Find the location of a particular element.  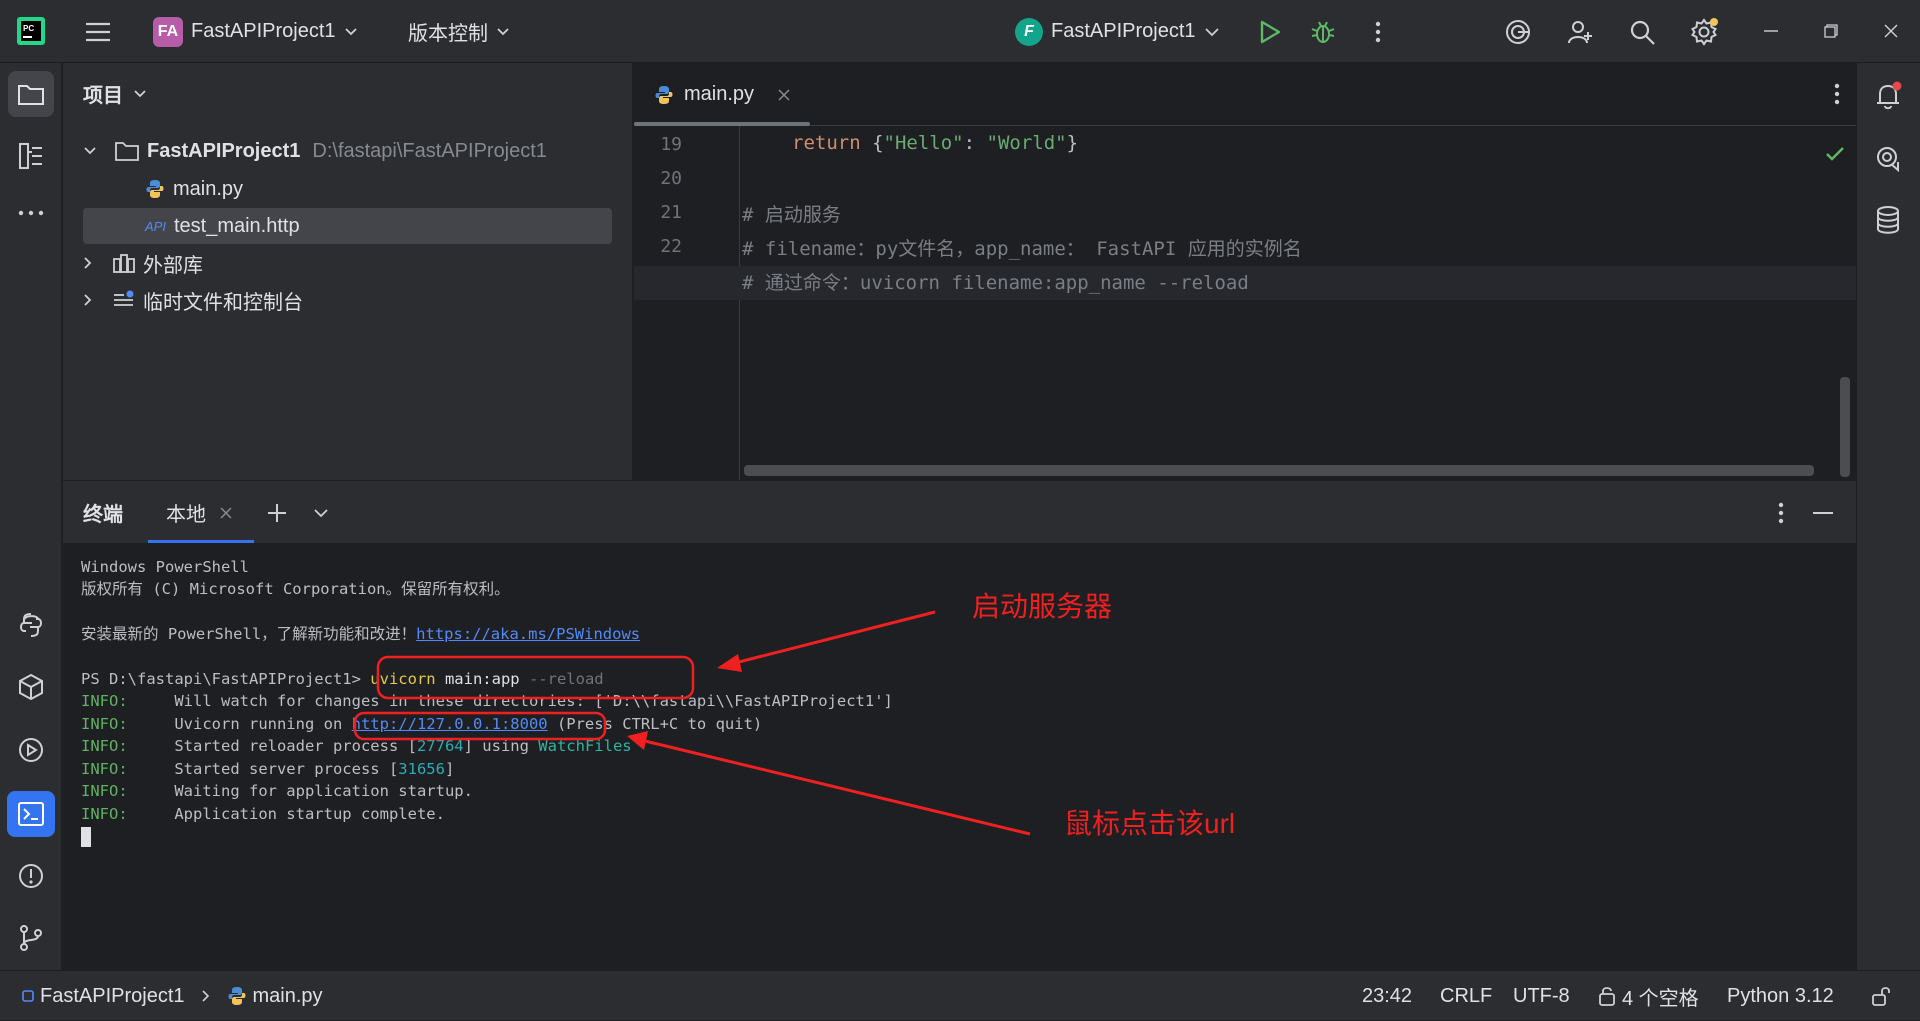

tree-file-row: main.py is located at coordinates (347, 189).